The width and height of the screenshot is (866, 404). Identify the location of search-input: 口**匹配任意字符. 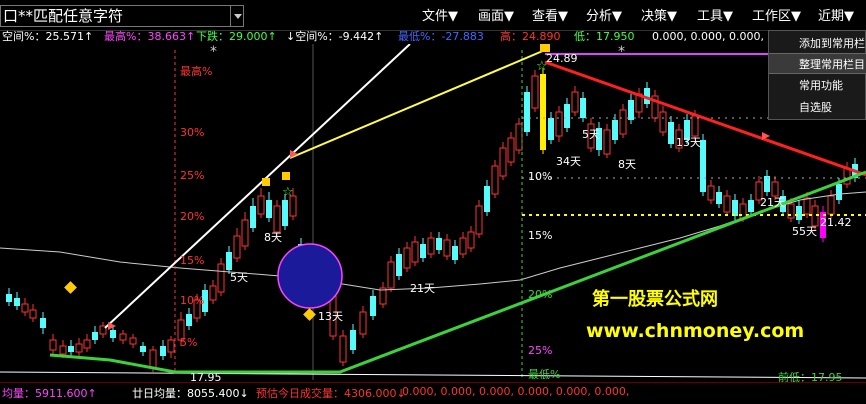
(120, 16).